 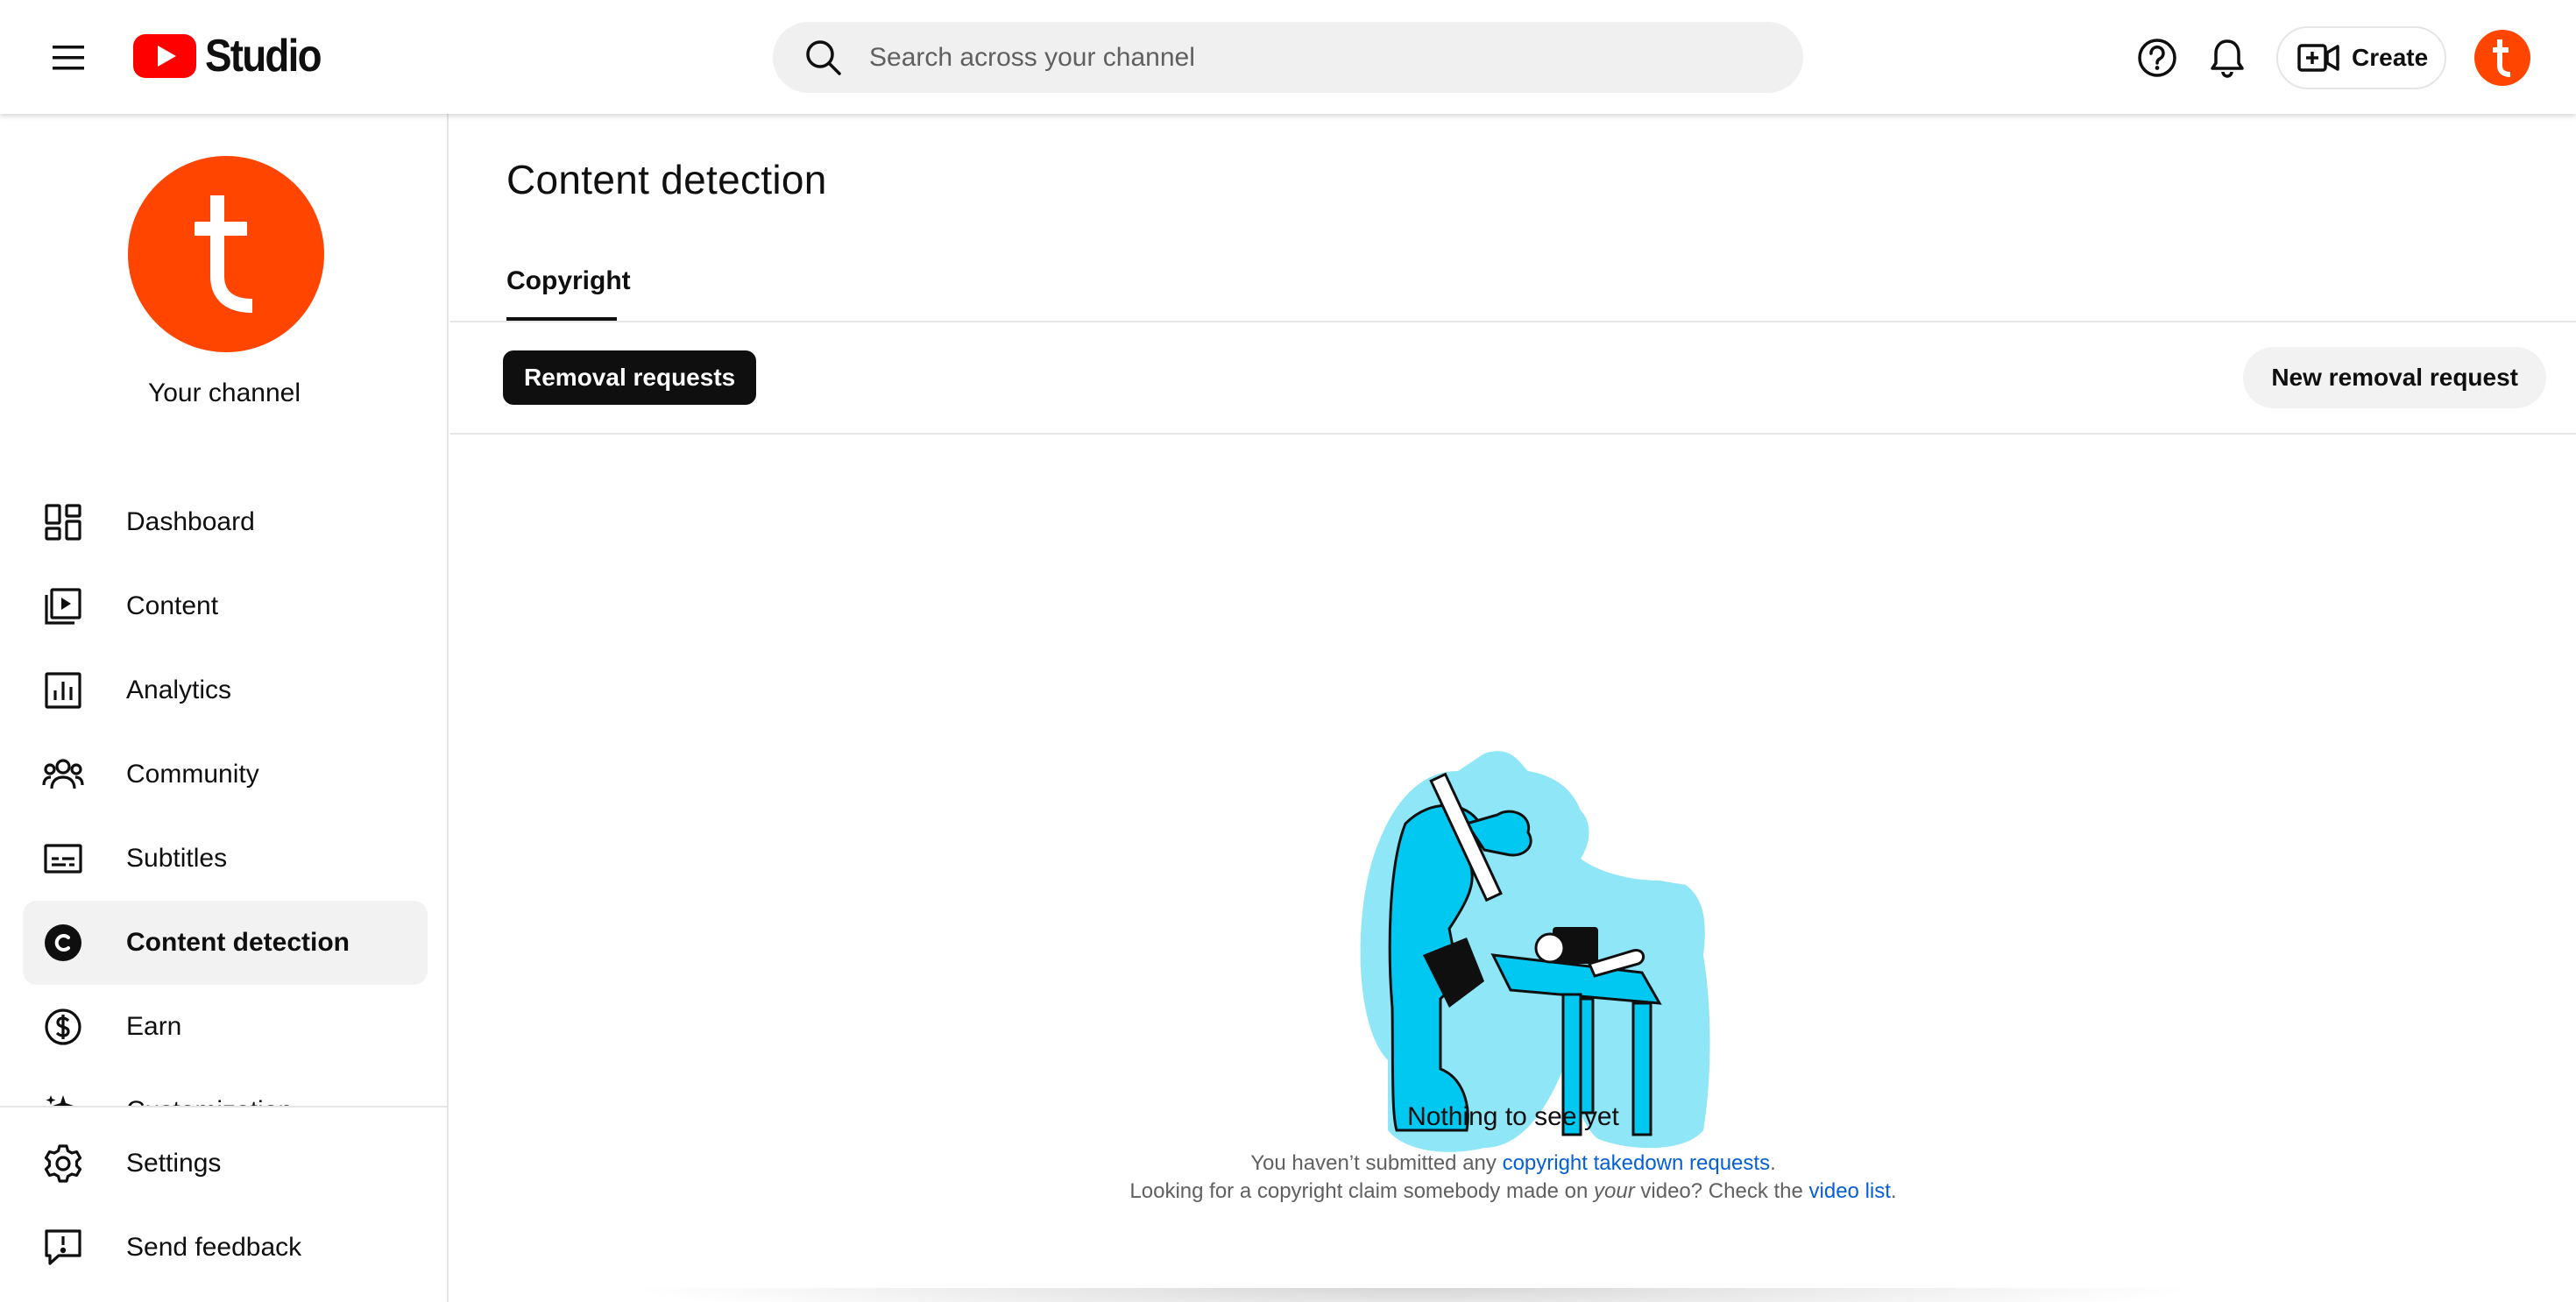 I want to click on removal-requests-chip: Removal requests, so click(x=630, y=377).